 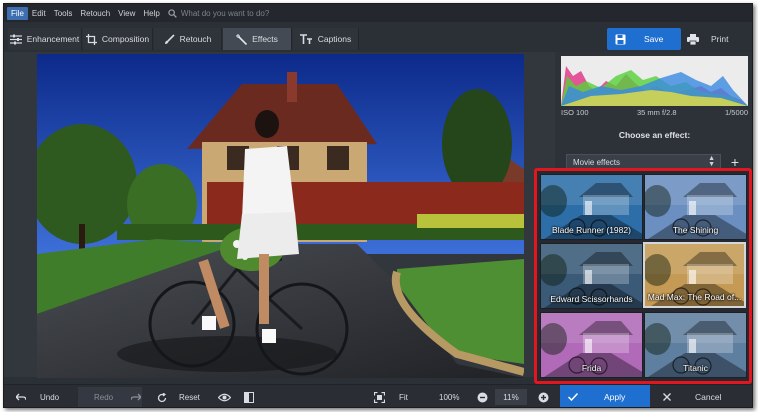 I want to click on apply-button: Apply, so click(x=605, y=396).